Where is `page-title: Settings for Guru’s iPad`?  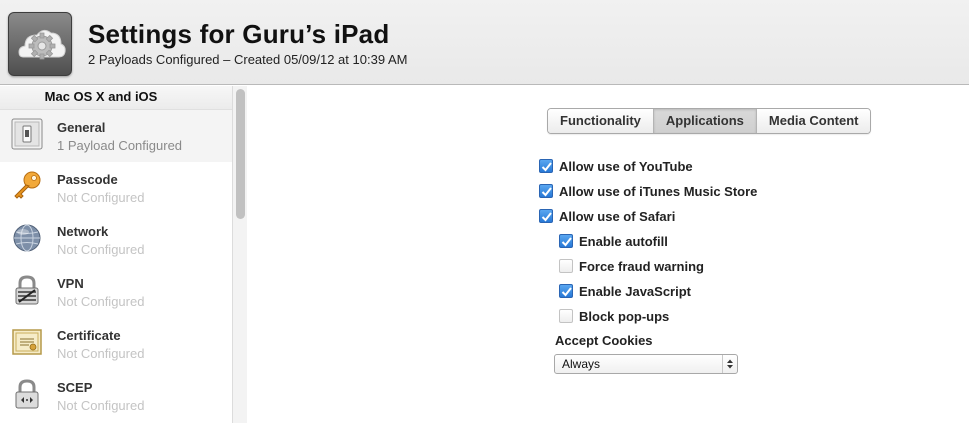
page-title: Settings for Guru’s iPad is located at coordinates (239, 34).